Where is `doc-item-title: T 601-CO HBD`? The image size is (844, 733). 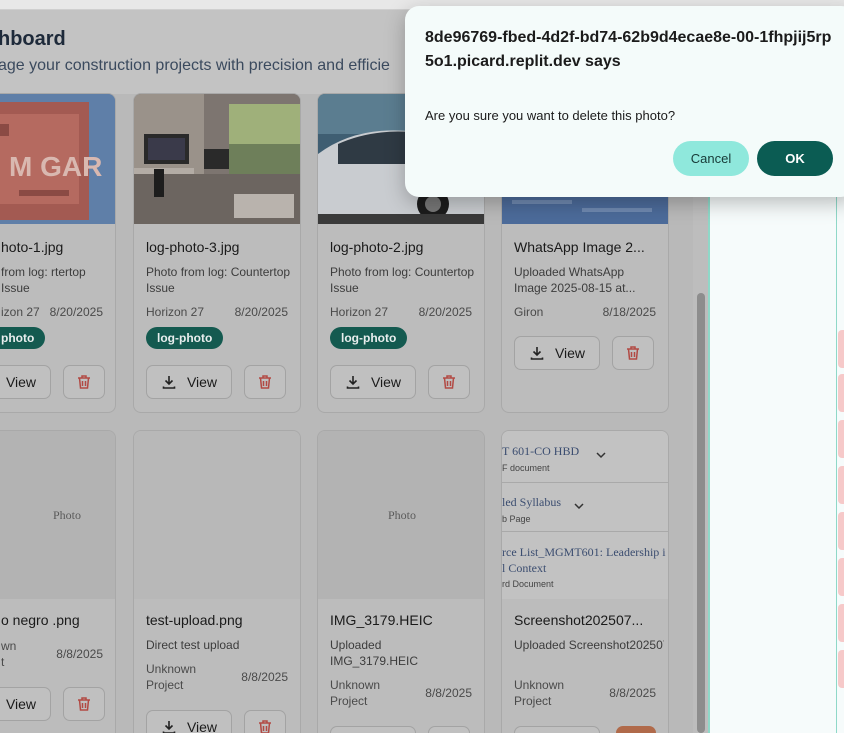 doc-item-title: T 601-CO HBD is located at coordinates (541, 451).